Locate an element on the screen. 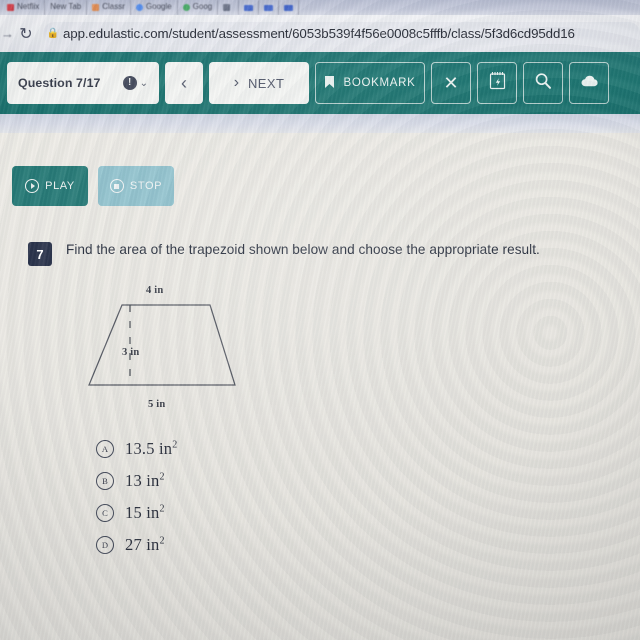 Image resolution: width=640 pixels, height=640 pixels. choice-text: 27 in2 is located at coordinates (145, 545).